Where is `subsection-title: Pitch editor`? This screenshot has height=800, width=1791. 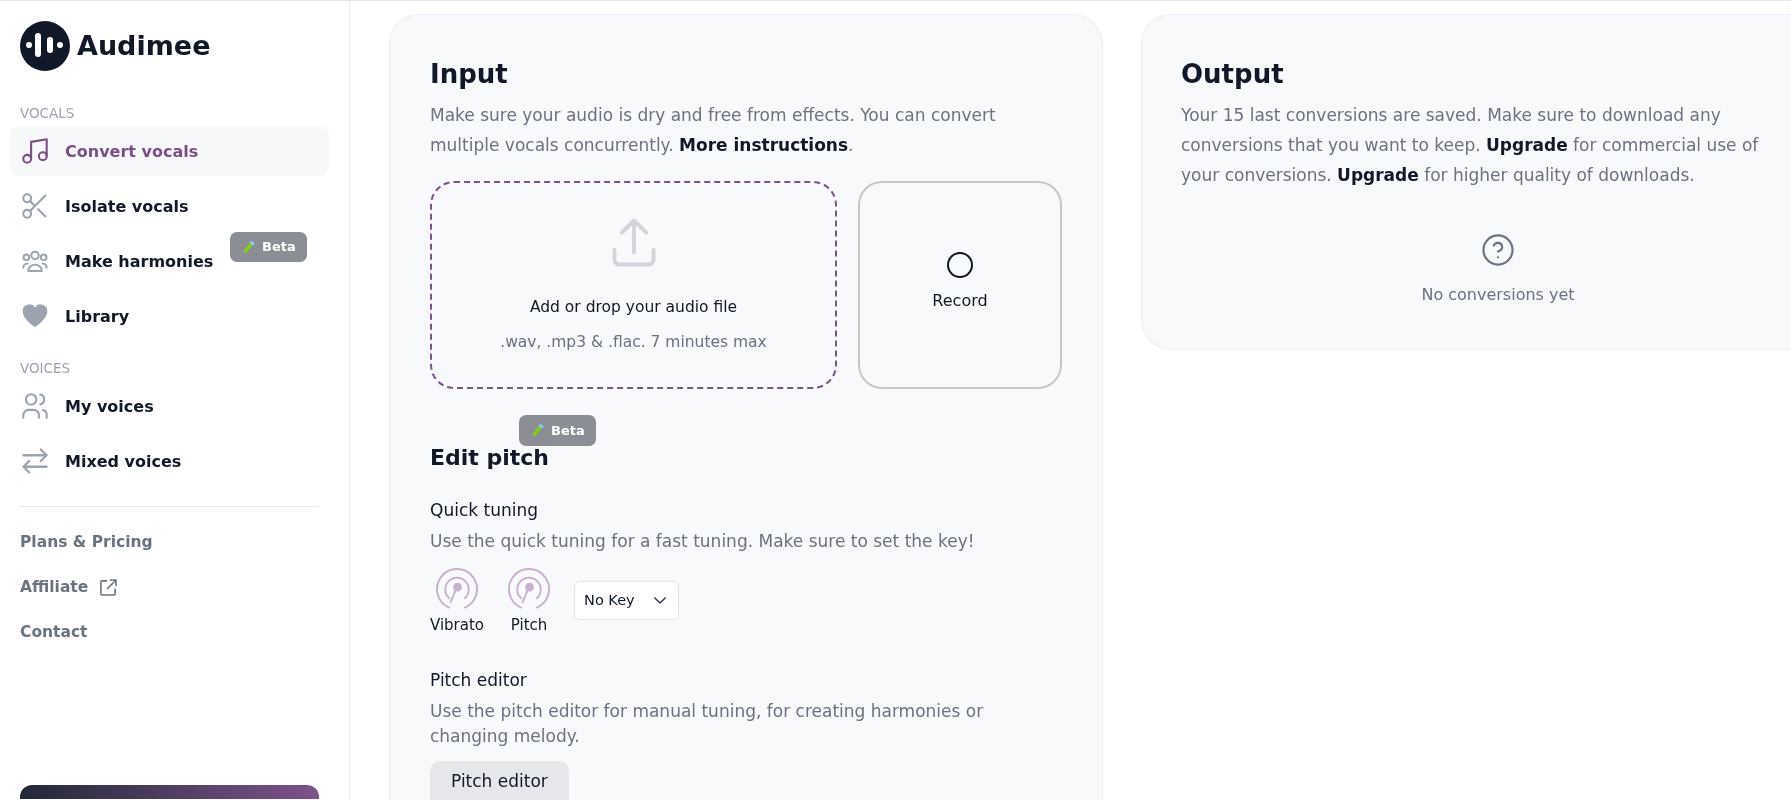
subsection-title: Pitch editor is located at coordinates (479, 680).